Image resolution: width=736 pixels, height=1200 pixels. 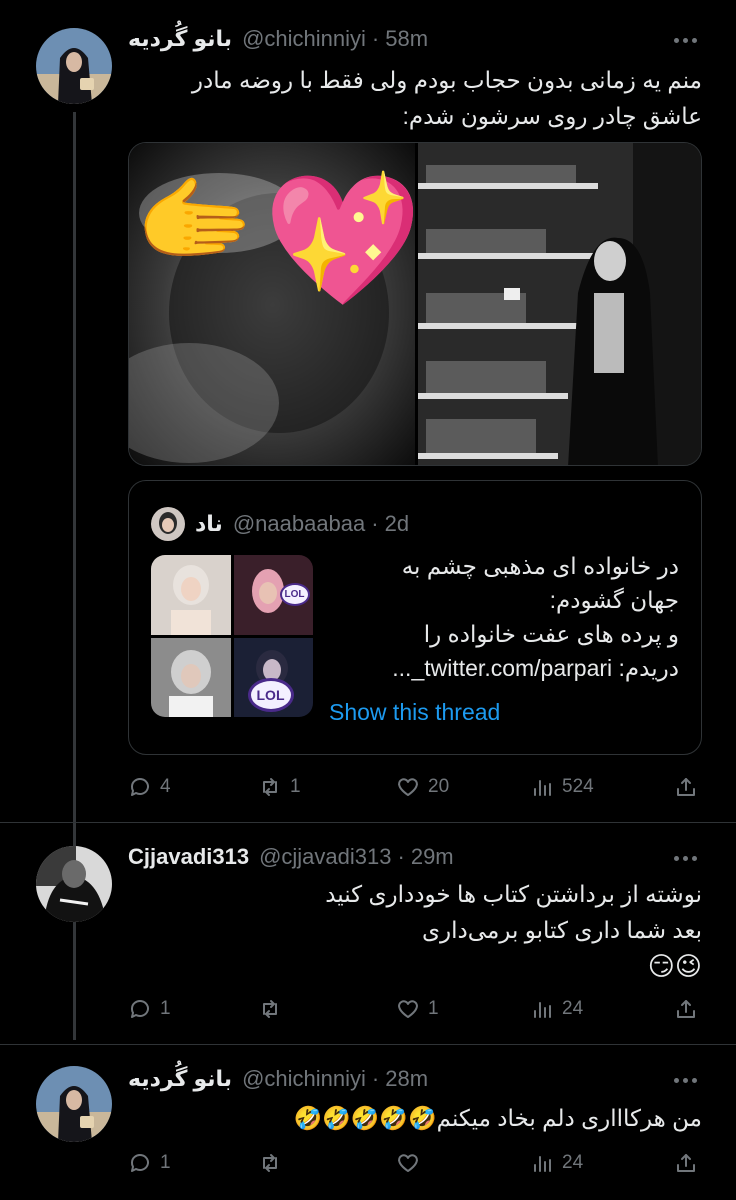 I want to click on like-button, so click(x=412, y=1163).